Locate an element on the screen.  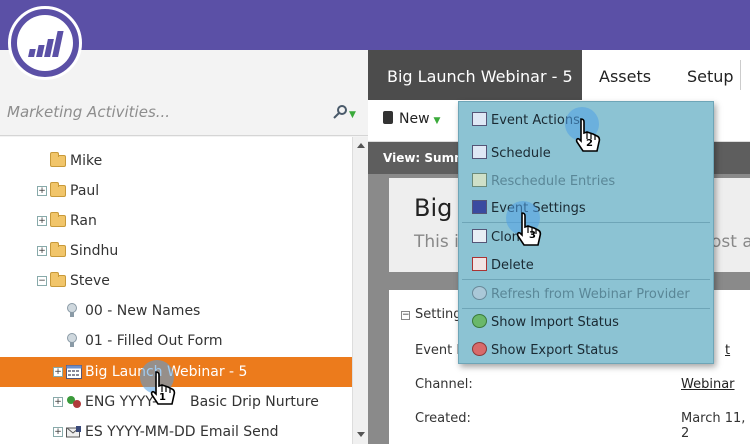
refresh-icon is located at coordinates (479, 293).